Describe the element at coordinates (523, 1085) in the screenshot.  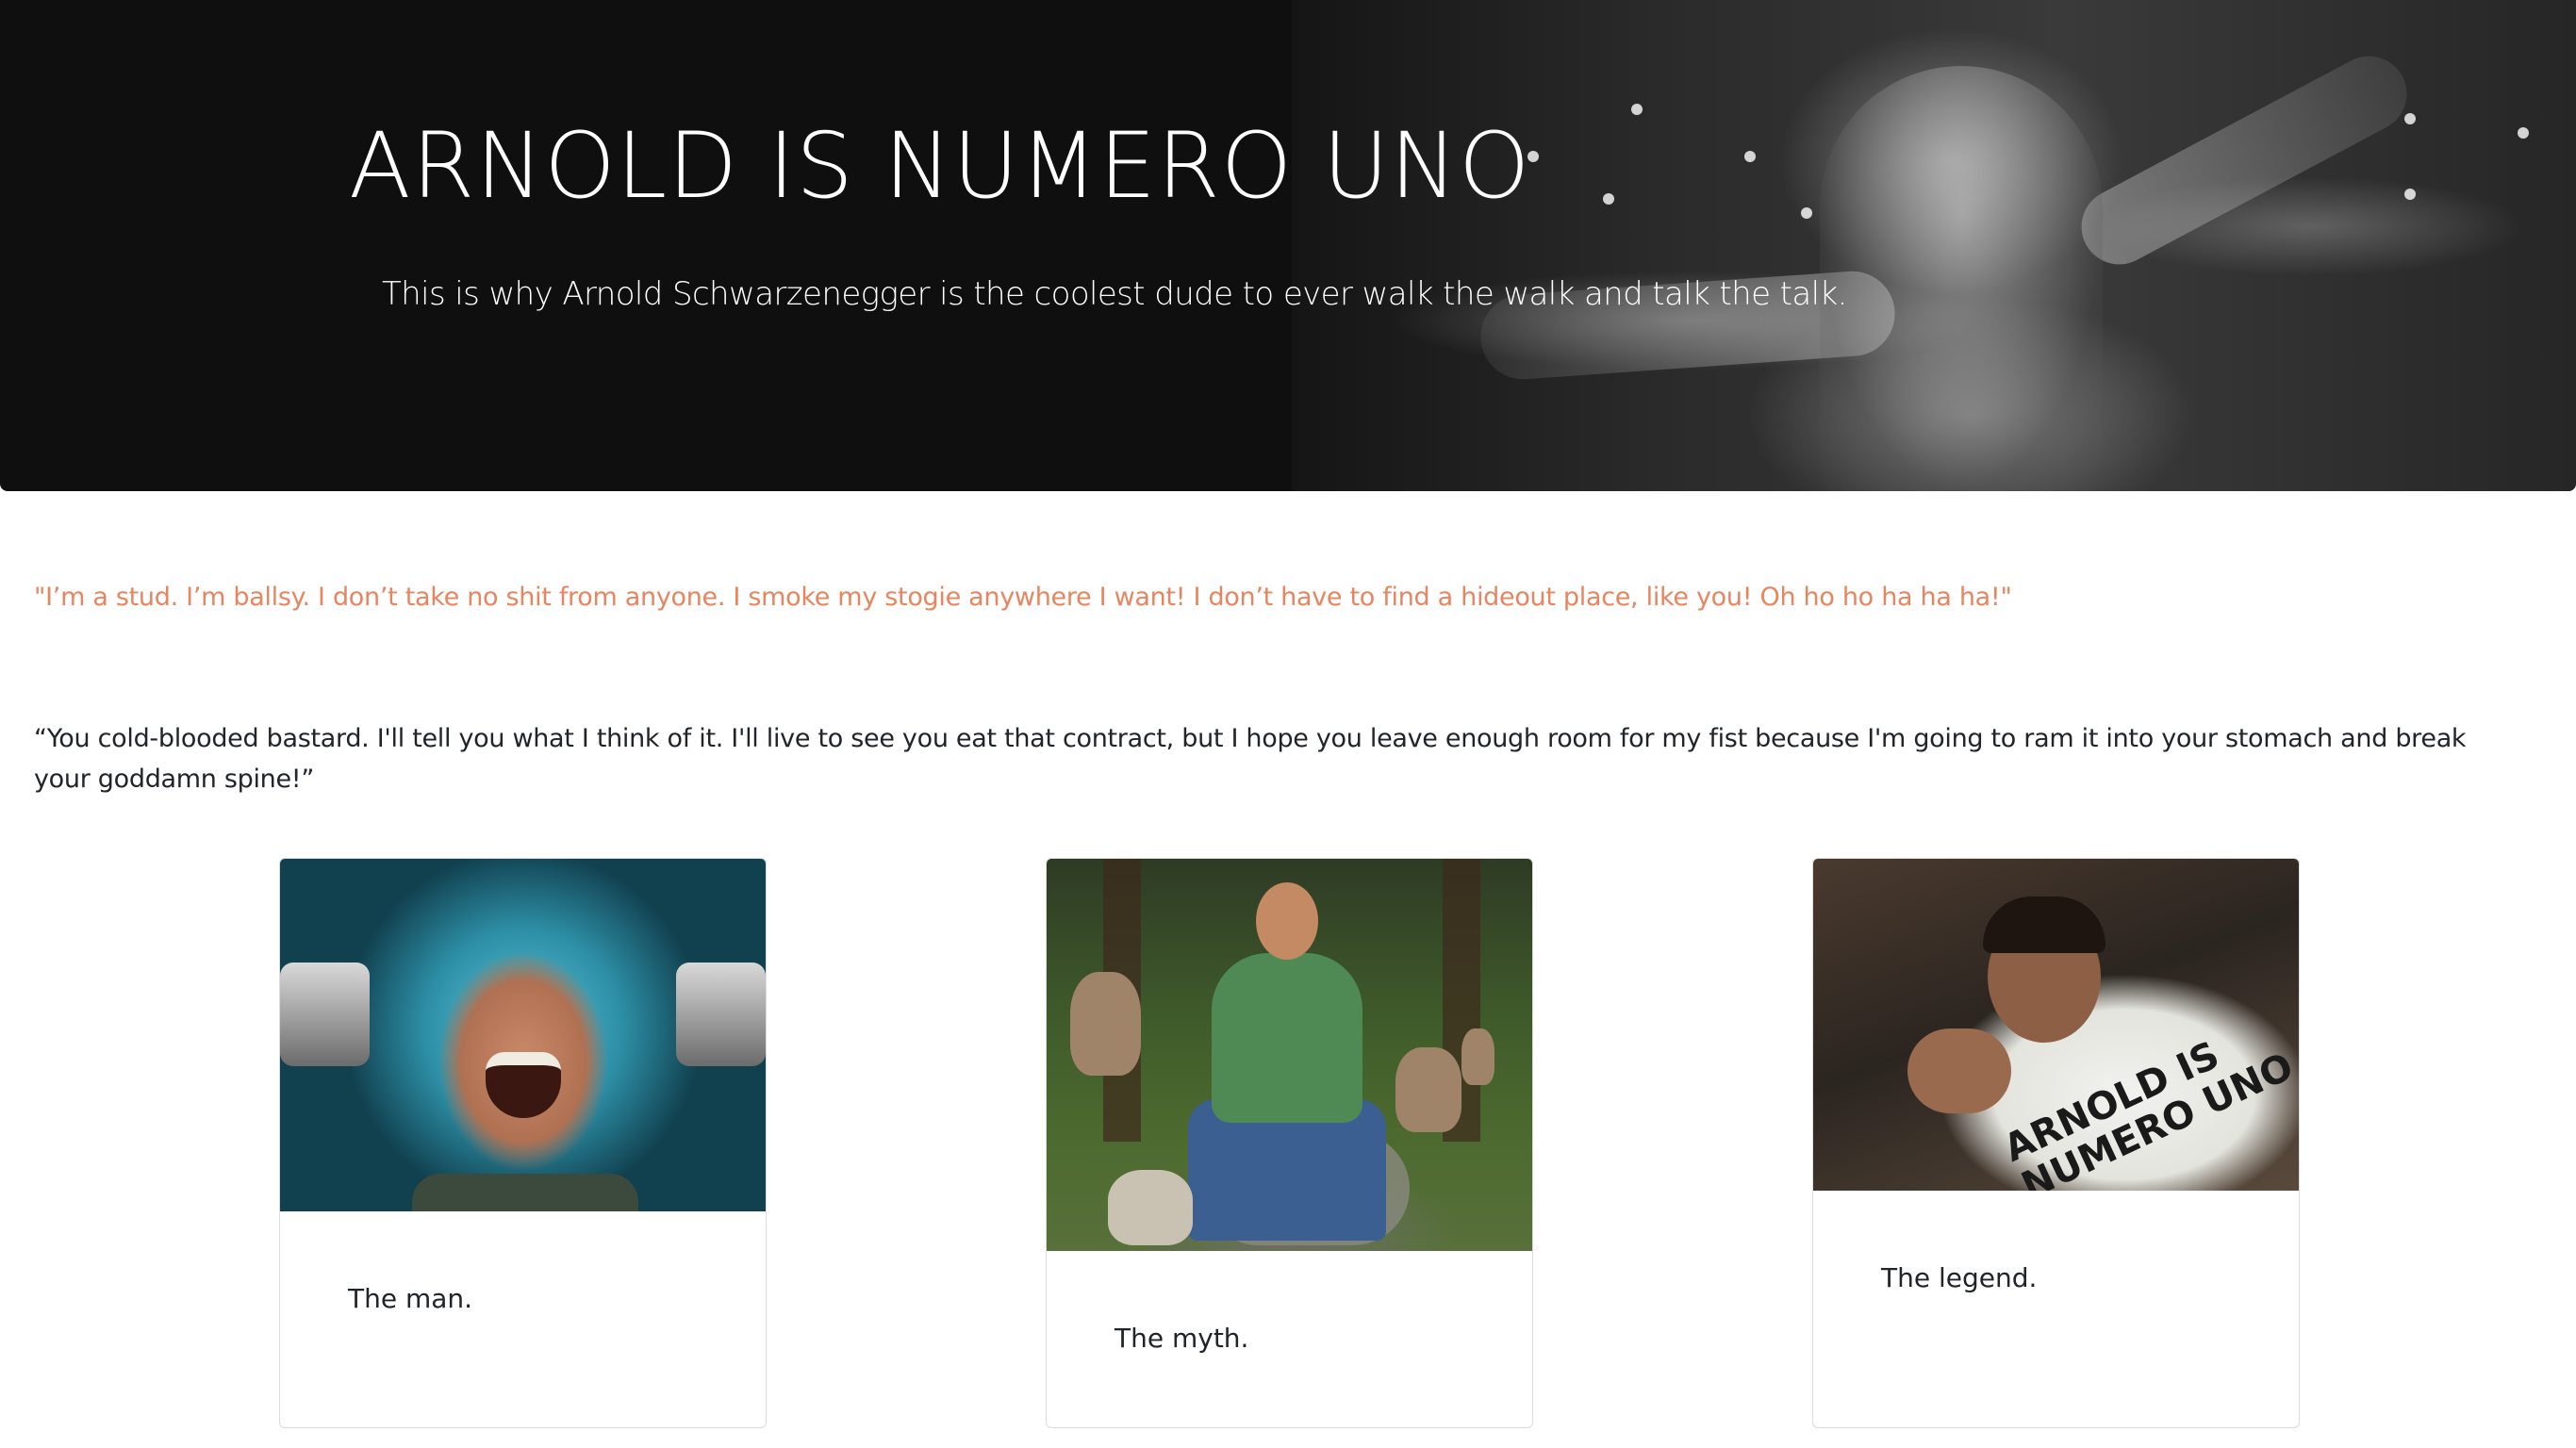
I see `screaming-mouth` at that location.